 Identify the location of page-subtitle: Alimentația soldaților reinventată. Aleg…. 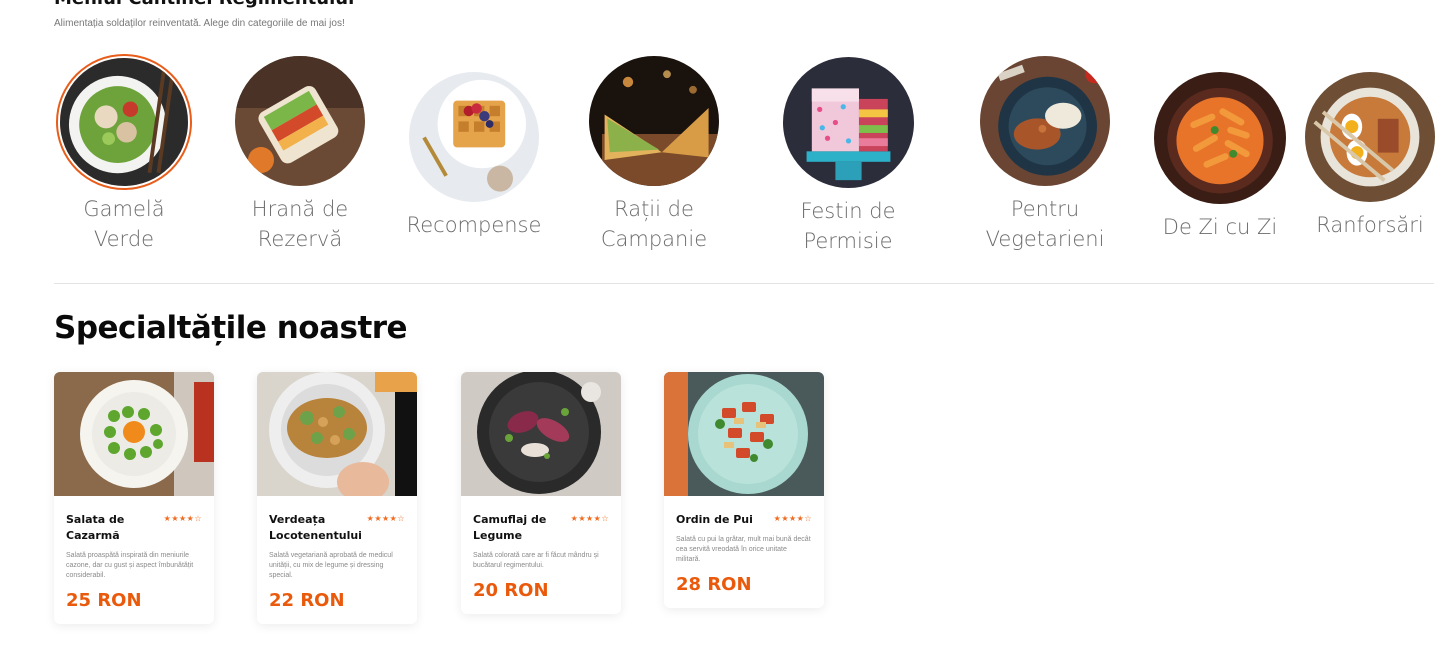
(199, 23).